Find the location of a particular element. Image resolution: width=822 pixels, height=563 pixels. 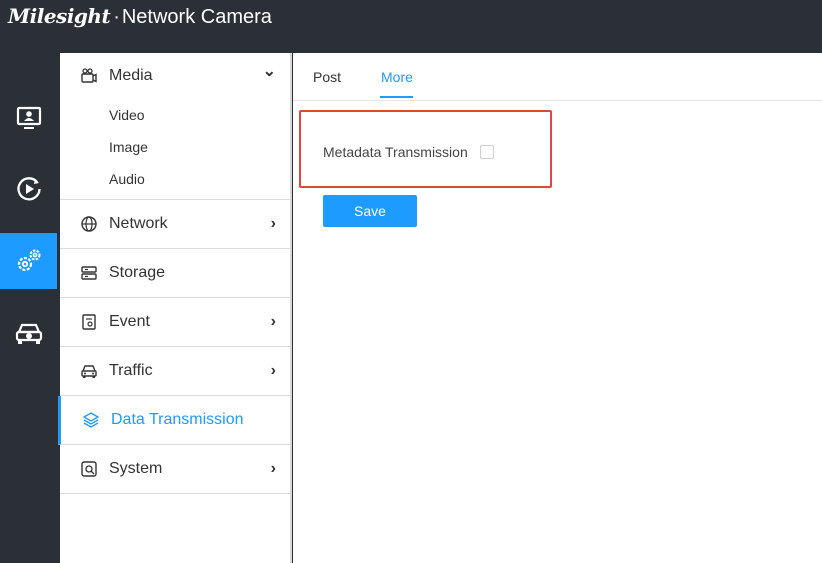

sidebar-item-label: Event is located at coordinates (129, 321).